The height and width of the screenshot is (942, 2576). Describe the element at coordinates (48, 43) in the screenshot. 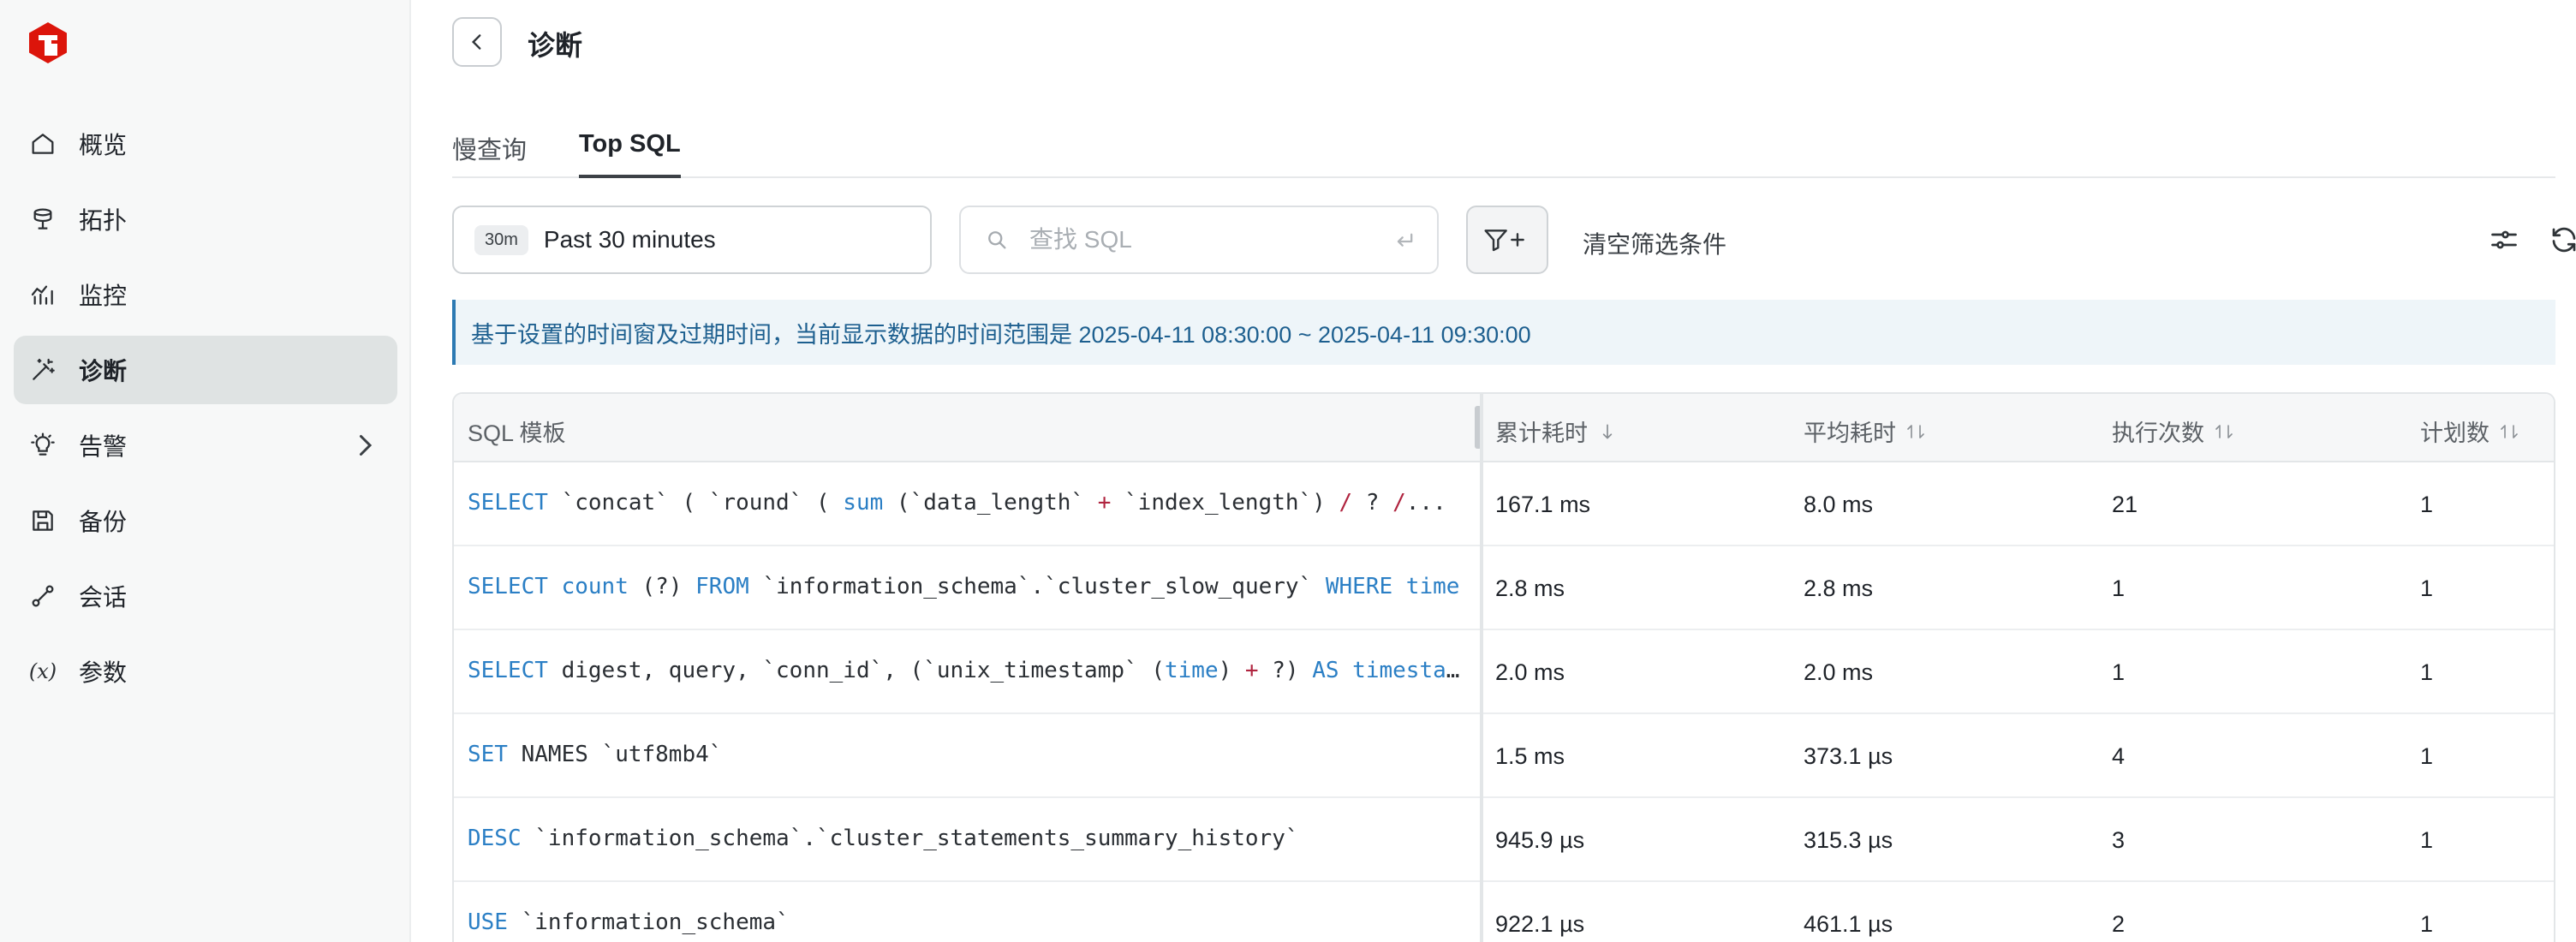

I see `tidb-logo-icon` at that location.